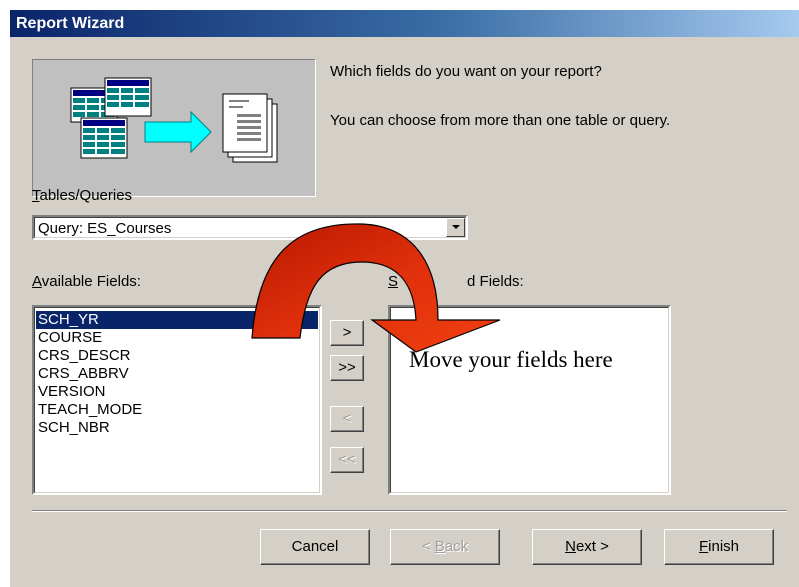 Image resolution: width=799 pixels, height=587 pixels. I want to click on annotation-text: Move your fields here, so click(511, 359).